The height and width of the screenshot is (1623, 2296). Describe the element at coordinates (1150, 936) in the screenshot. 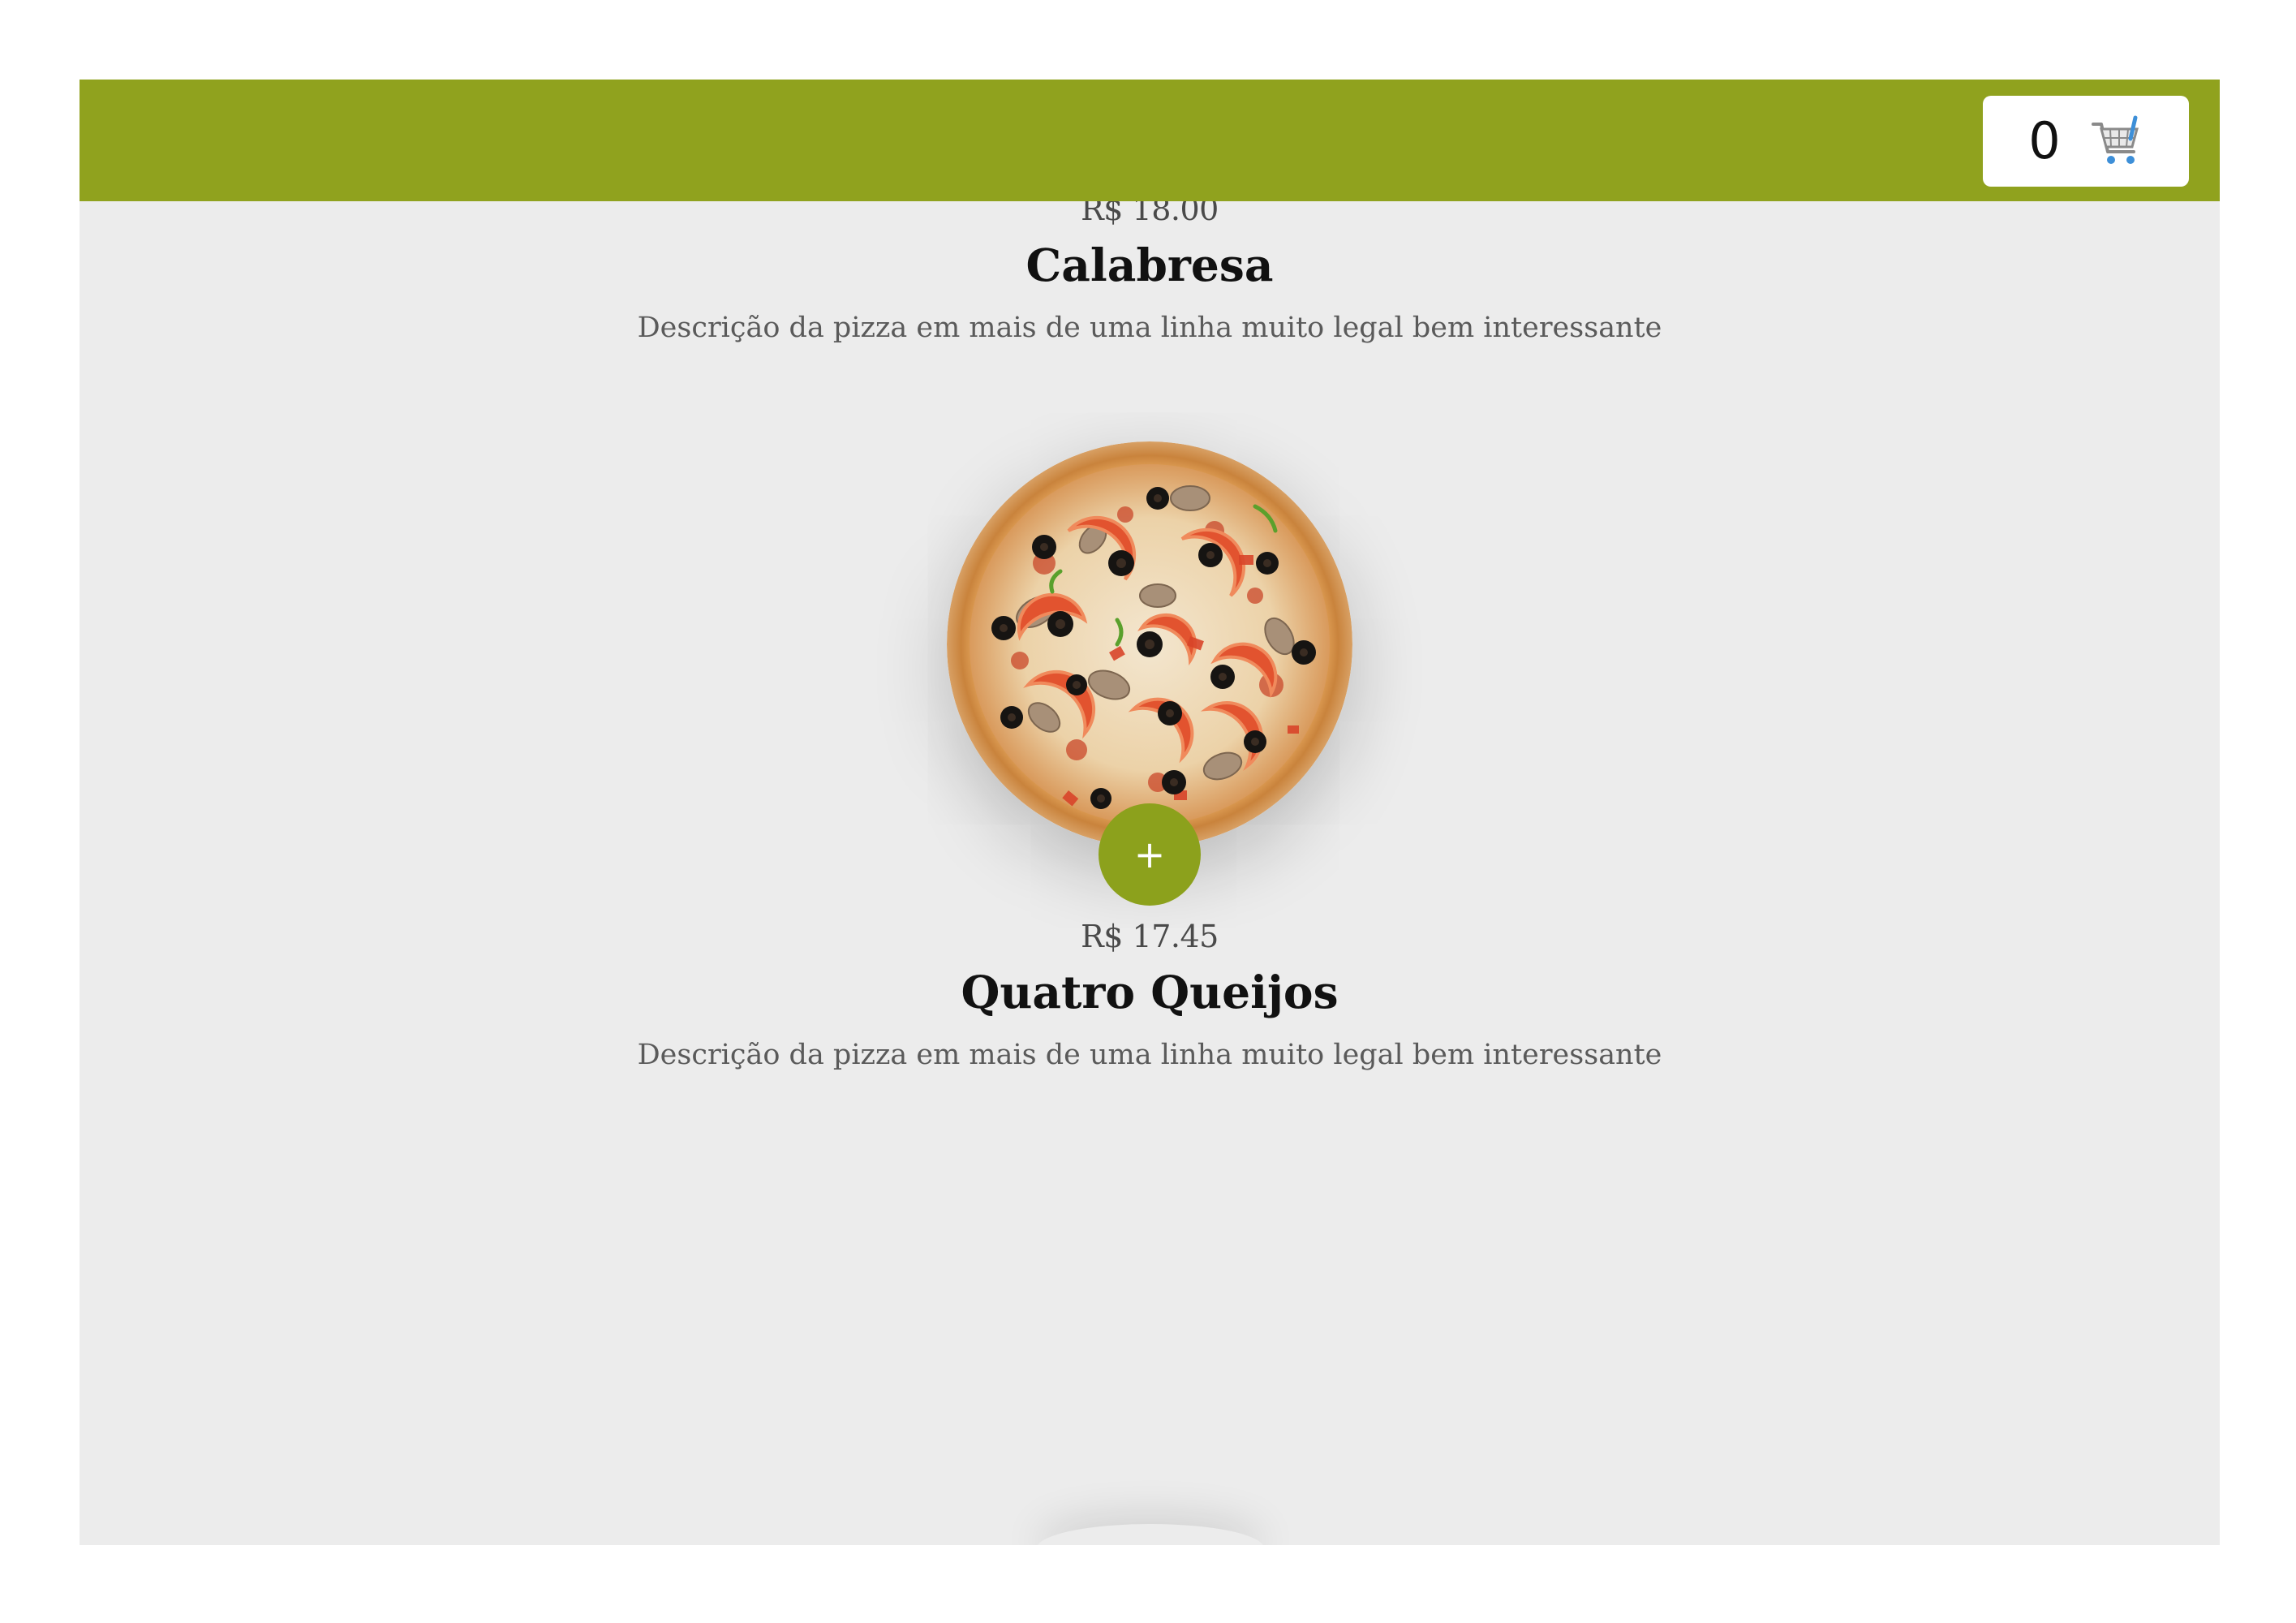

I see `product-price: R$ 17.45` at that location.